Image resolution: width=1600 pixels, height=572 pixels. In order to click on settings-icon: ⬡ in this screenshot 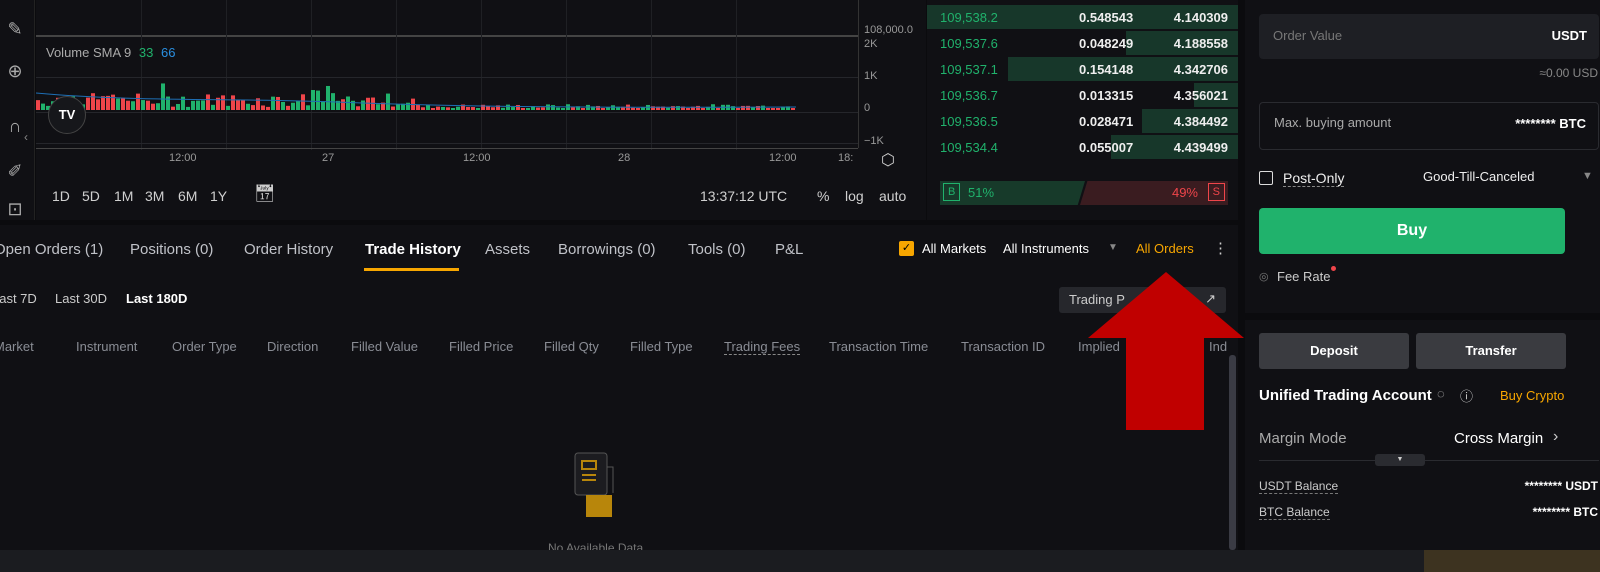, I will do `click(888, 160)`.